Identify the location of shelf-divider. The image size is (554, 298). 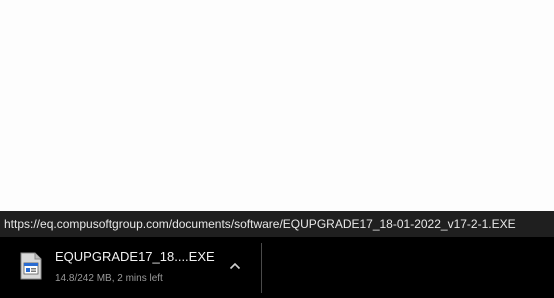
(261, 268).